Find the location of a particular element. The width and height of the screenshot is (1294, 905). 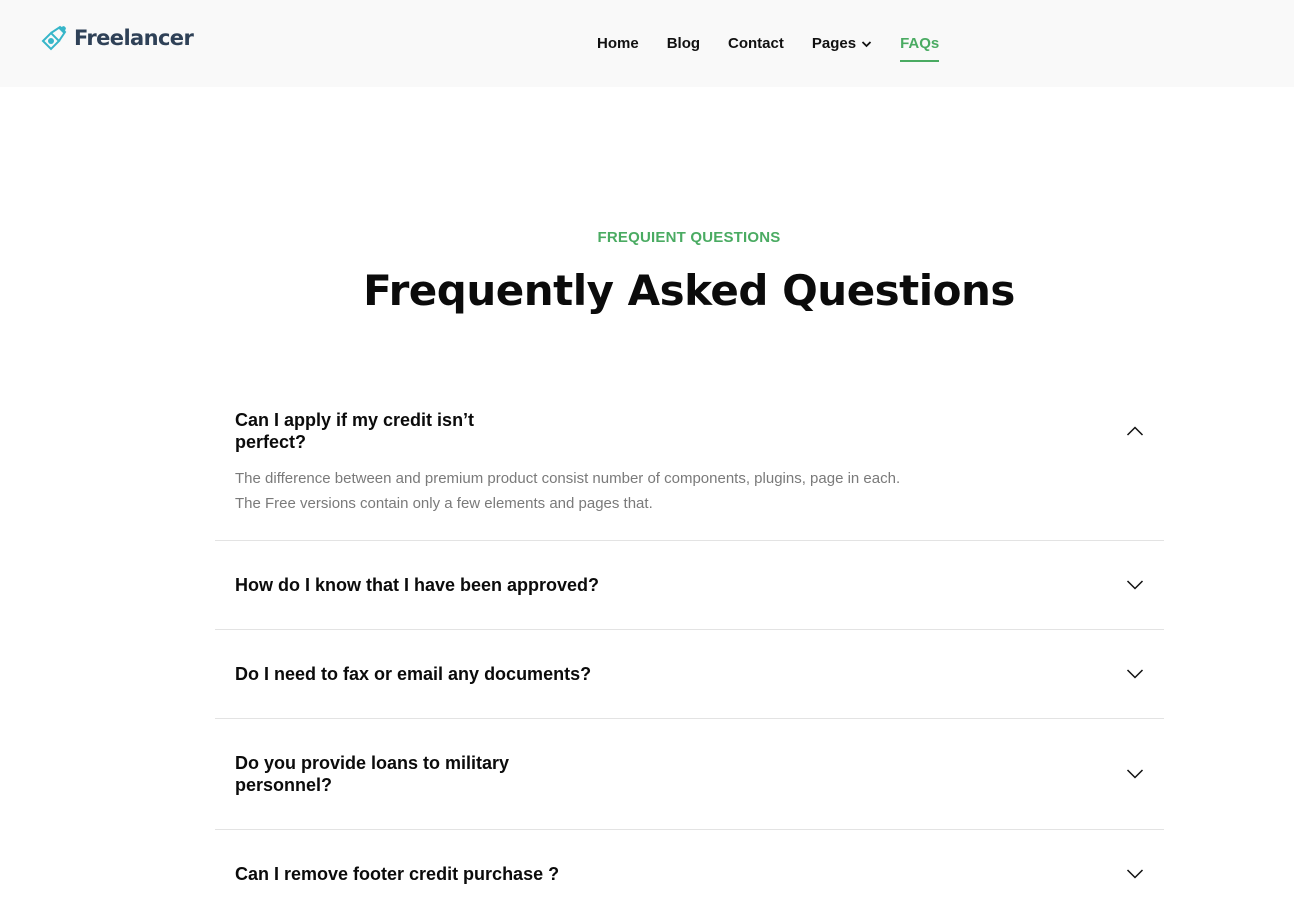

nav-item-faqs: FAQs is located at coordinates (920, 44).